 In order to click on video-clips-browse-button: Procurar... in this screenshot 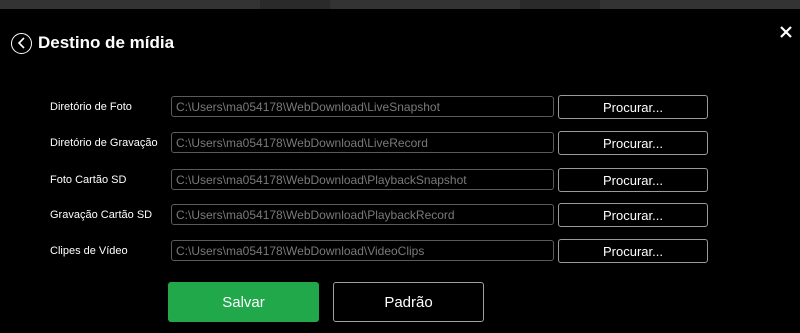, I will do `click(633, 251)`.